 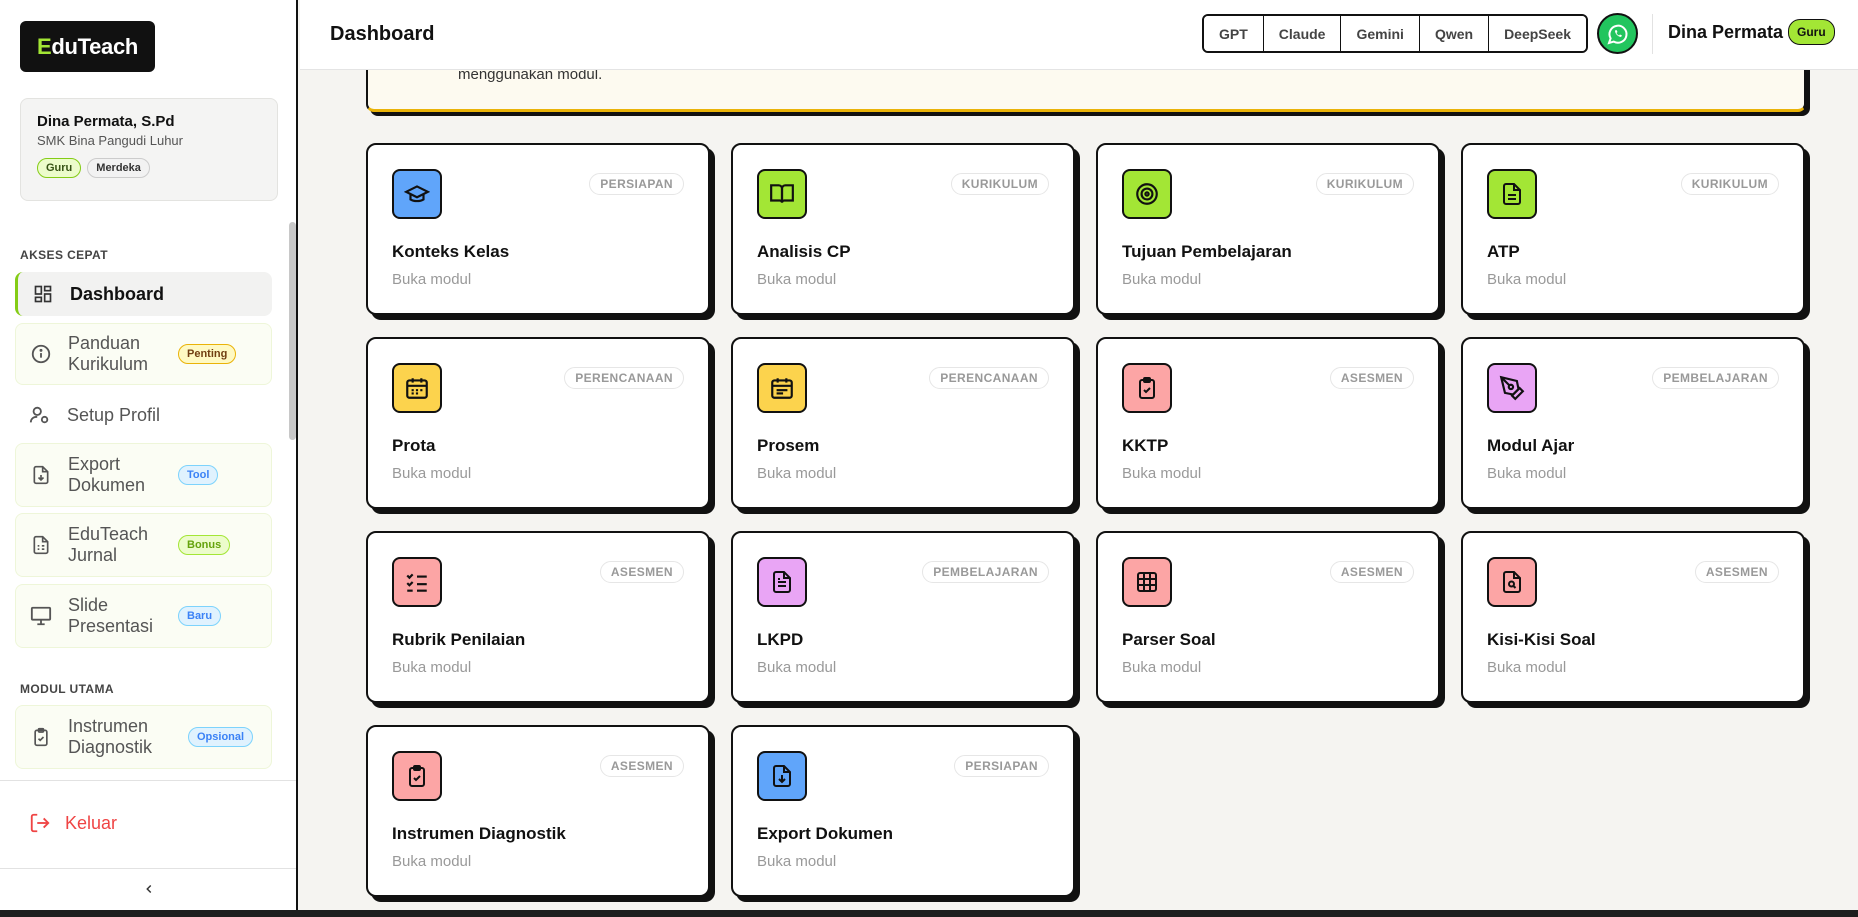 I want to click on module-card-prota: PERENCANAAN Prota Buka modul, so click(x=538, y=423).